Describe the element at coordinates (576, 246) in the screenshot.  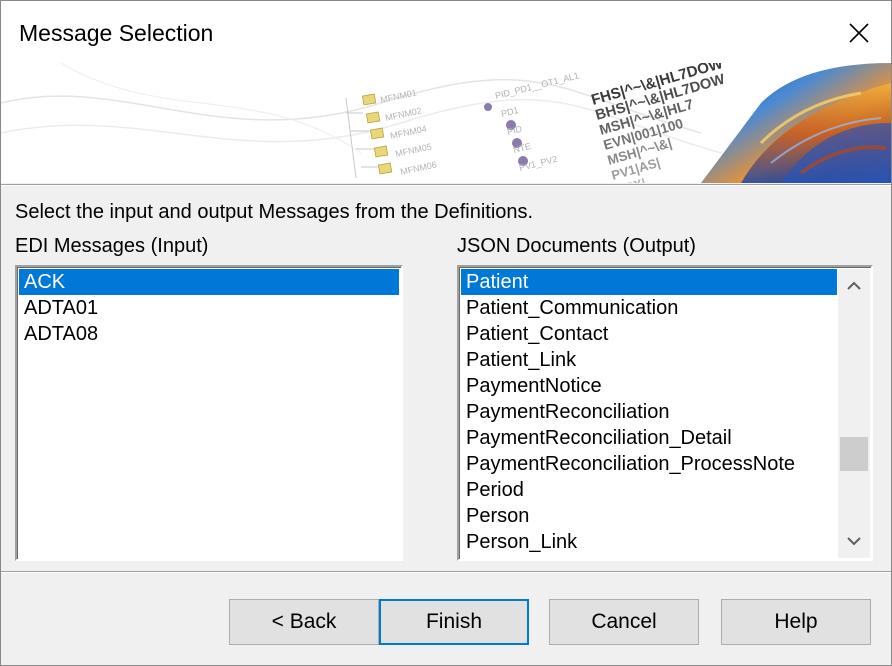
I see `output-list-label: JSON Documents (Output)` at that location.